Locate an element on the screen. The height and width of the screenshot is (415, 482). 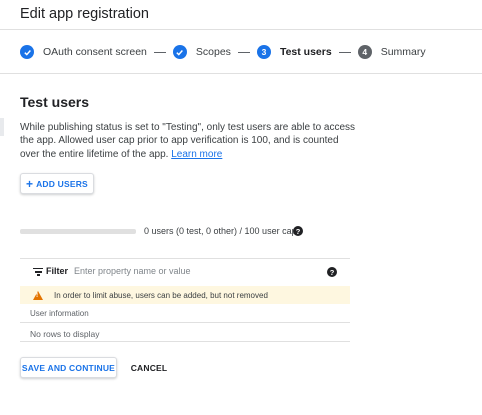
filter-label: Filter is located at coordinates (57, 271).